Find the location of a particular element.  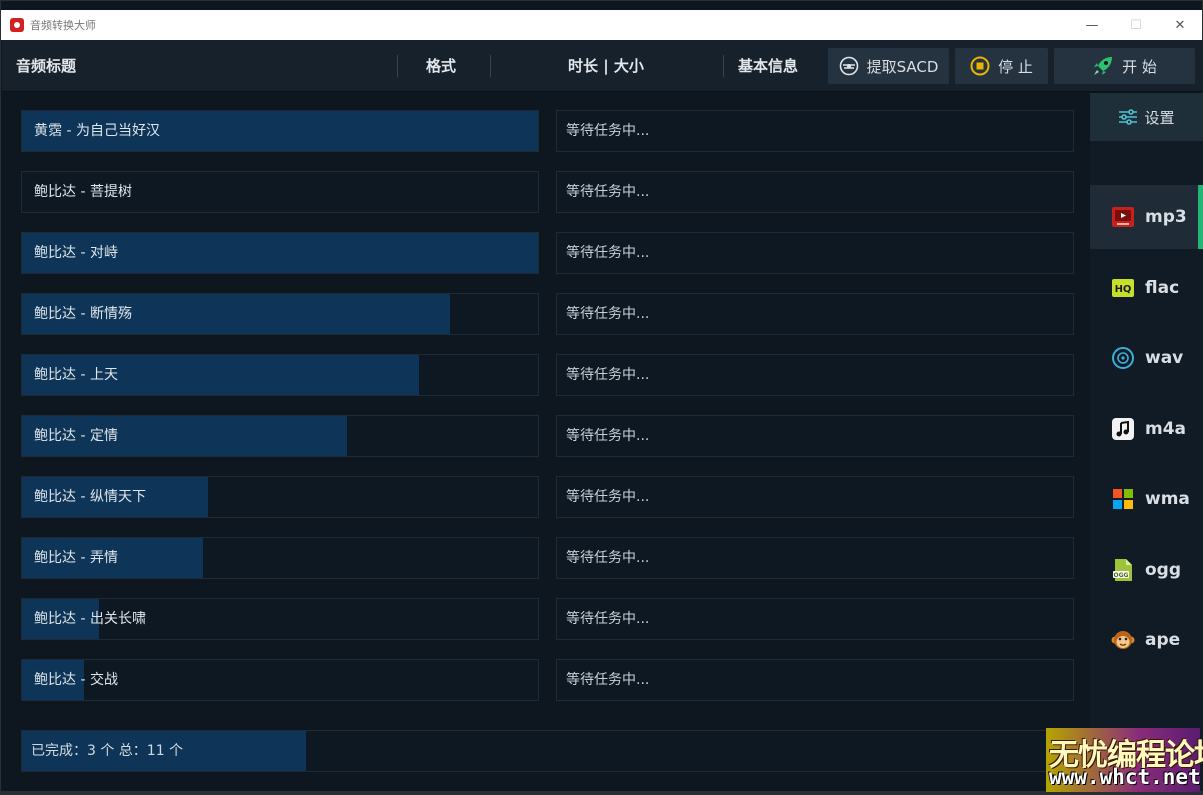

track-title-cell: 鲍比达 - 定情 is located at coordinates (280, 436).